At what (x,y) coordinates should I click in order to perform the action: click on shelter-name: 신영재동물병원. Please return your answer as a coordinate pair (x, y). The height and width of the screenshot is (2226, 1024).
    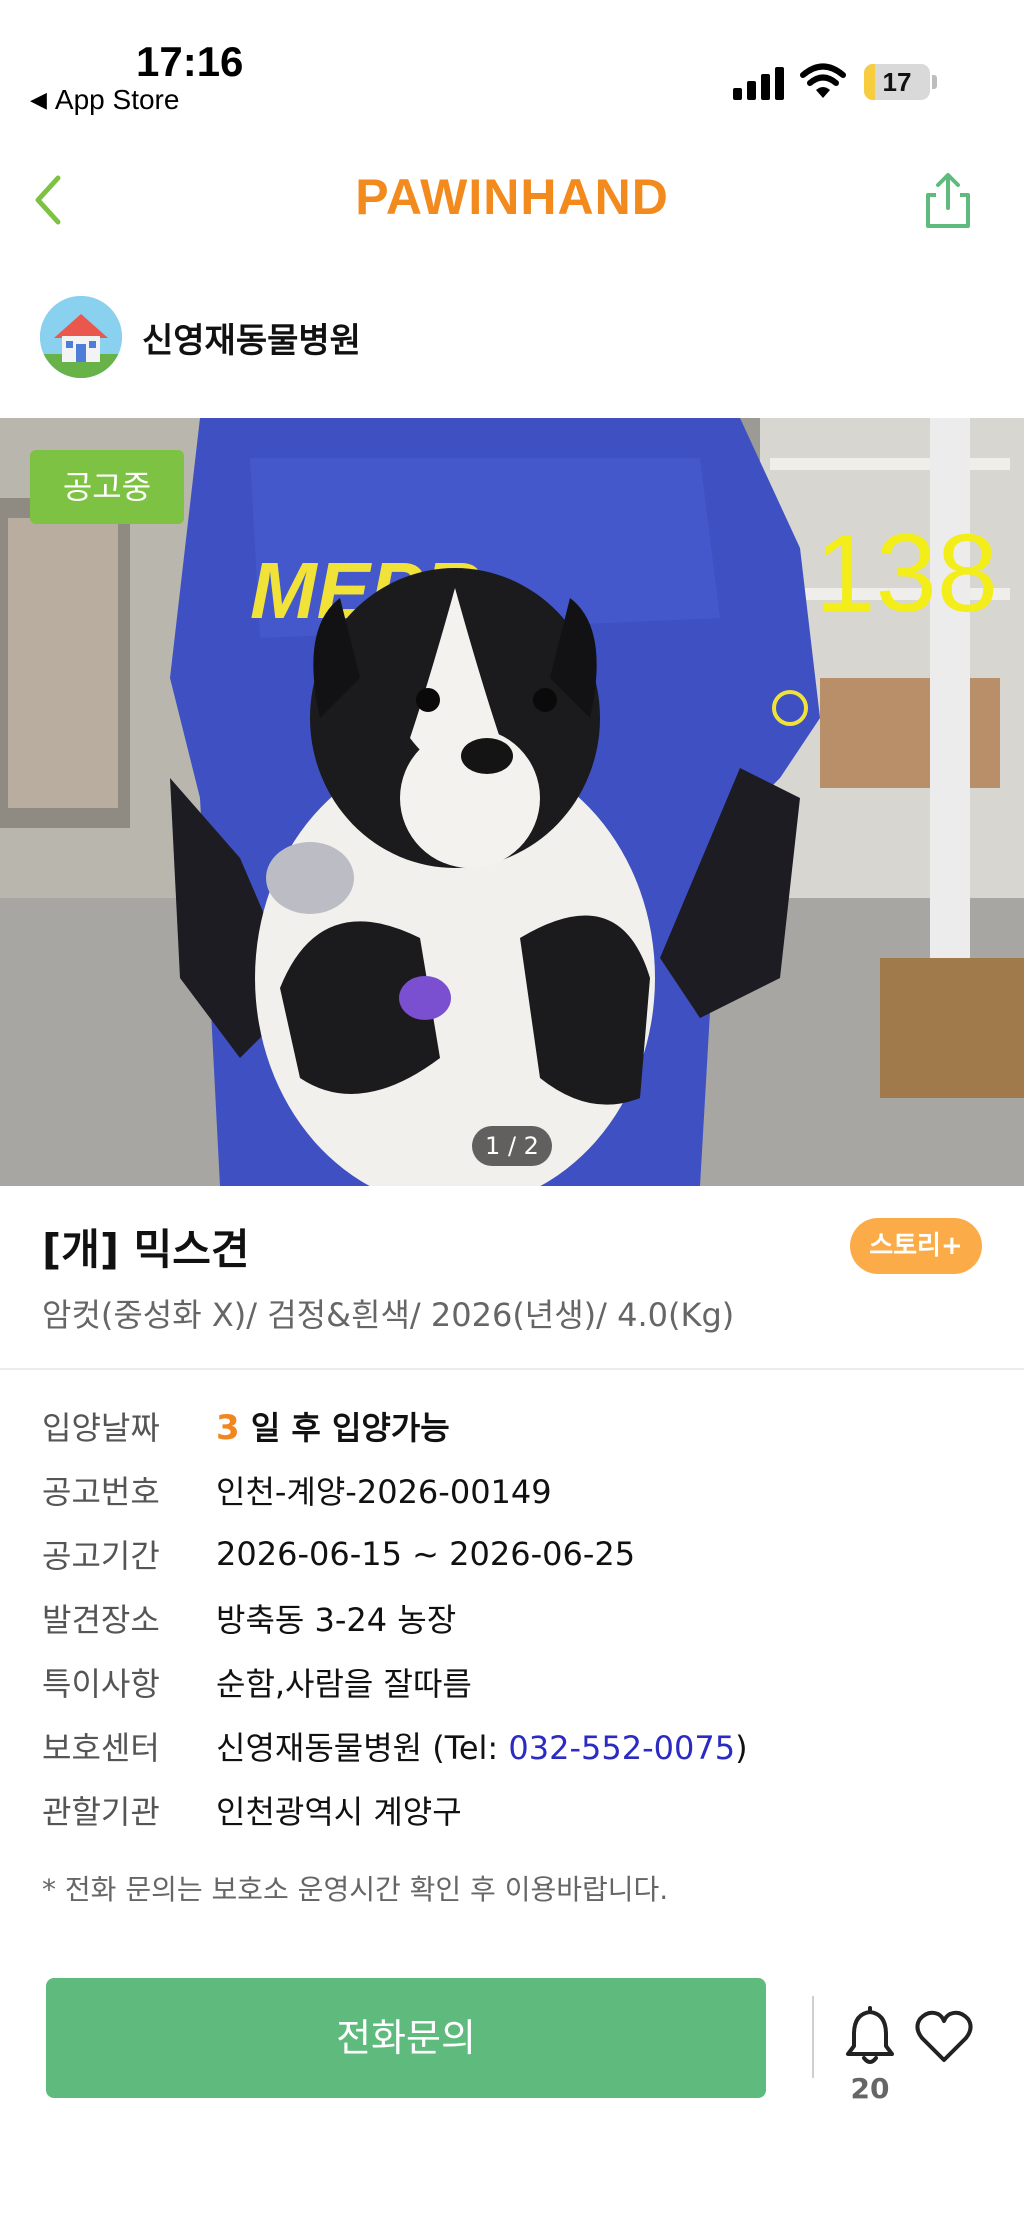
    Looking at the image, I should click on (251, 340).